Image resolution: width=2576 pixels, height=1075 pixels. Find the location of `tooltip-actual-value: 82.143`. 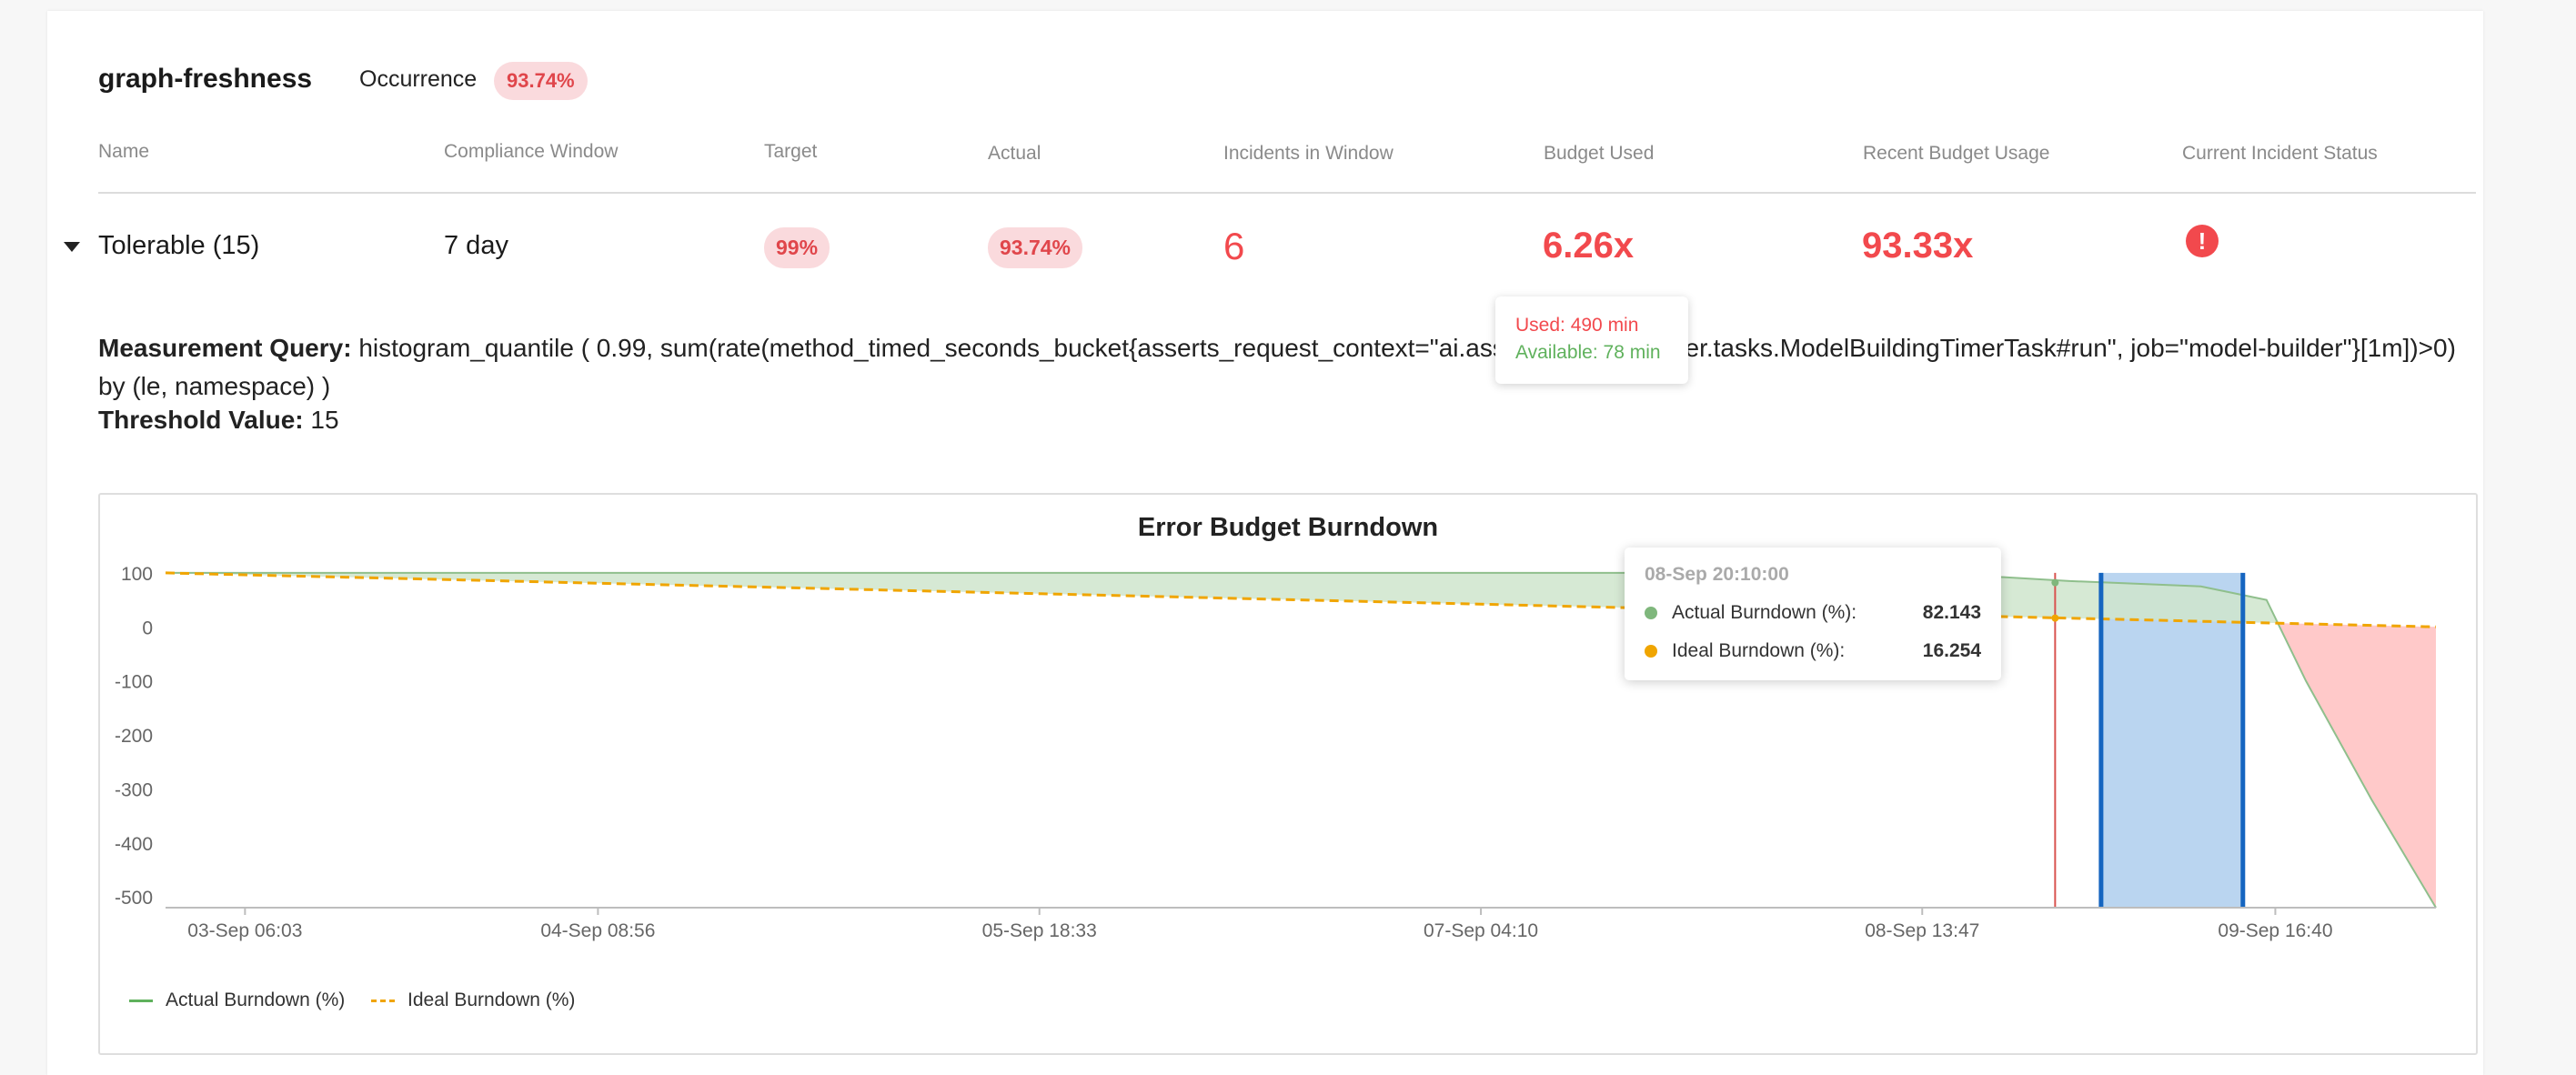

tooltip-actual-value: 82.143 is located at coordinates (1951, 612).